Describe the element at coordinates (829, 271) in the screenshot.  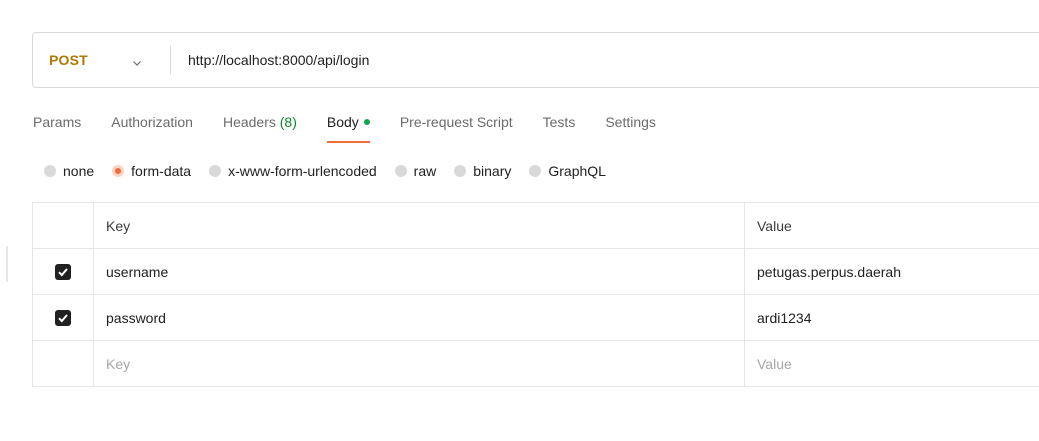
I see `value-text: petugas.perpus.daerah` at that location.